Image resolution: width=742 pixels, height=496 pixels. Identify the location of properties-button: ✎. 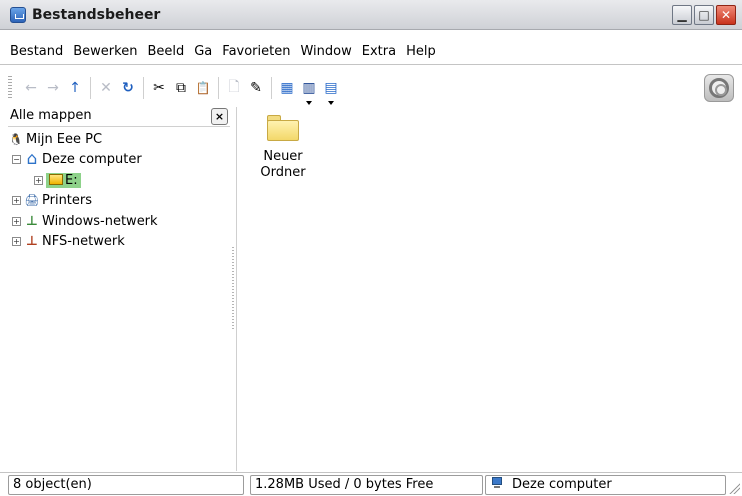
(256, 88).